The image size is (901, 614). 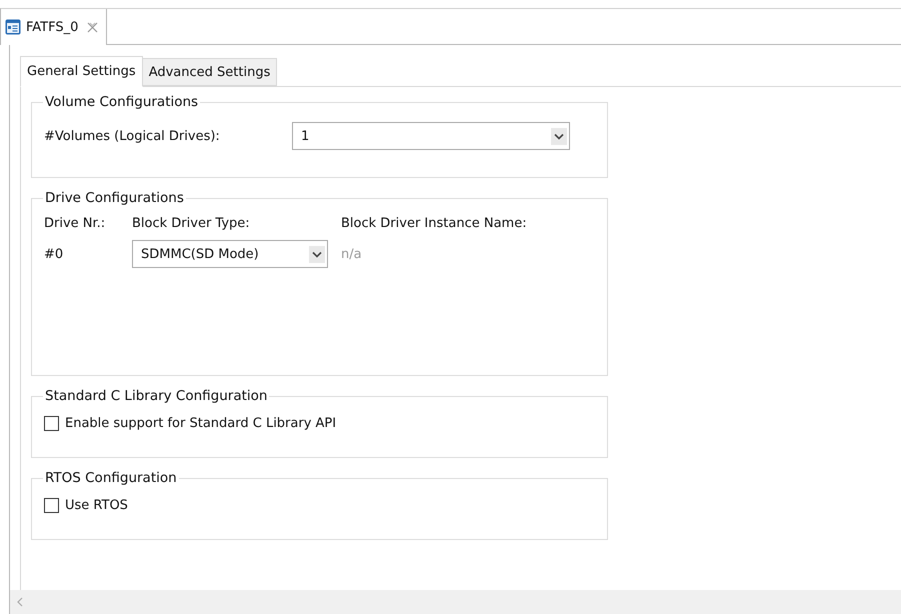 I want to click on editor-tab: FATFS_0, so click(x=54, y=27).